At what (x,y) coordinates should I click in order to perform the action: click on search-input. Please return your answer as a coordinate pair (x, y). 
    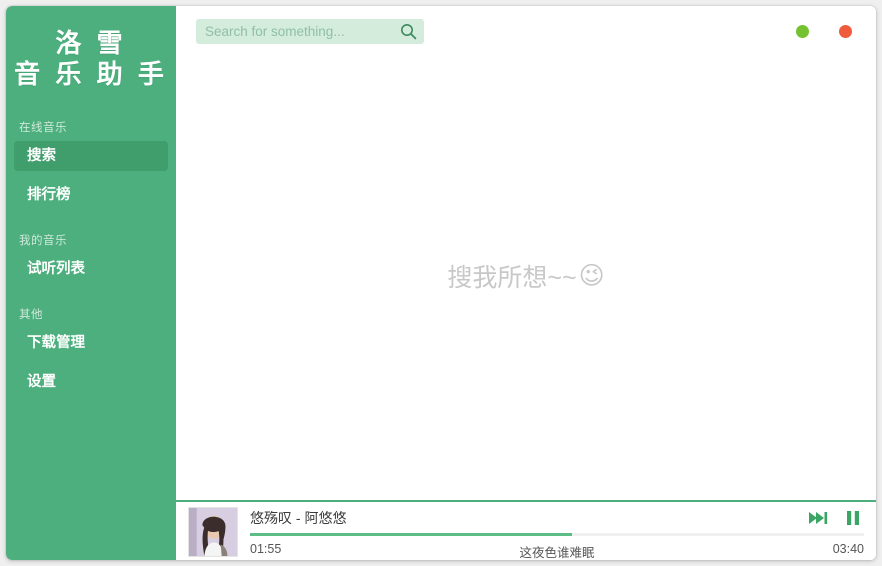
    Looking at the image, I should click on (310, 31).